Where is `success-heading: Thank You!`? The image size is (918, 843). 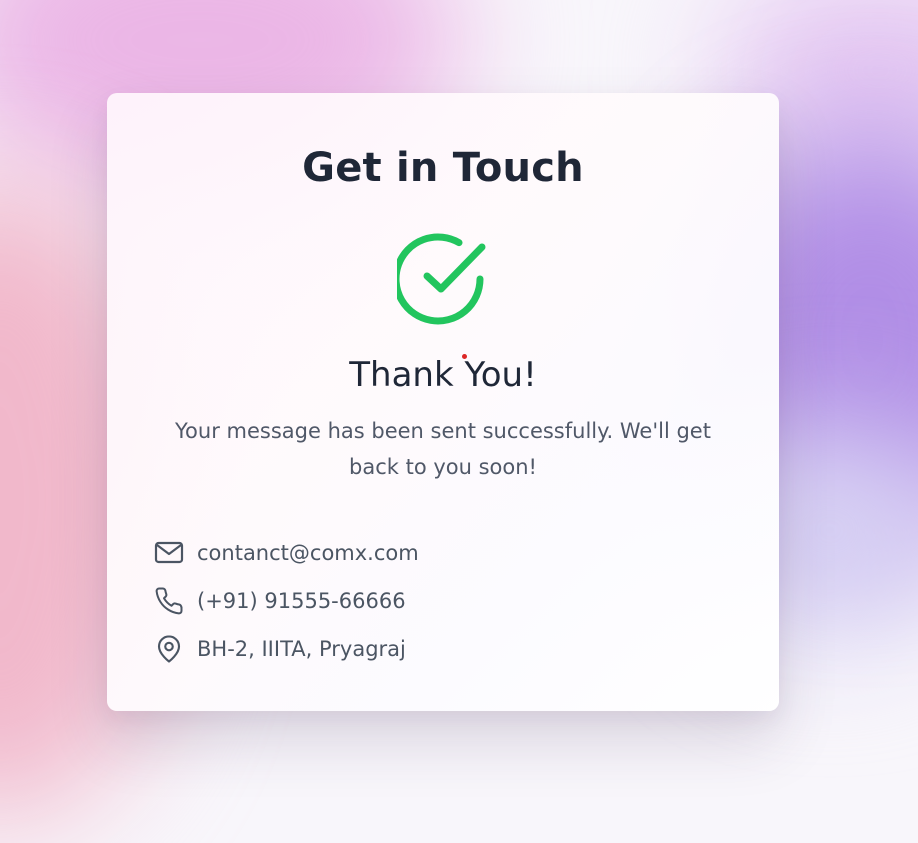 success-heading: Thank You! is located at coordinates (443, 375).